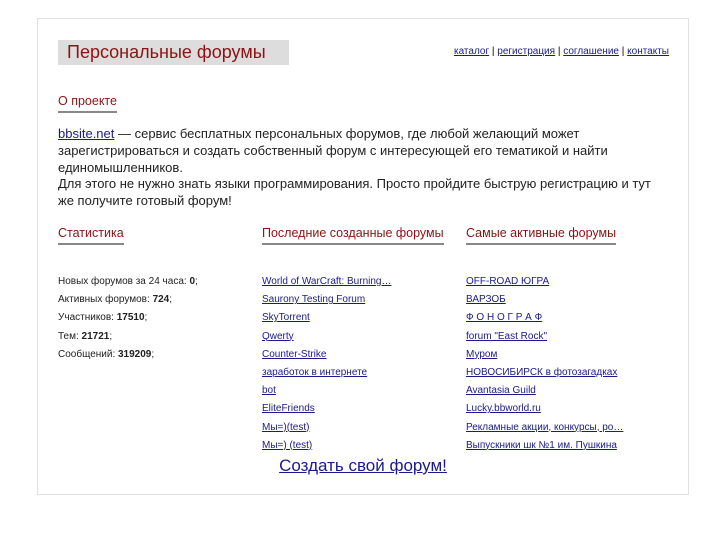  I want to click on stat-value: 0, so click(192, 281).